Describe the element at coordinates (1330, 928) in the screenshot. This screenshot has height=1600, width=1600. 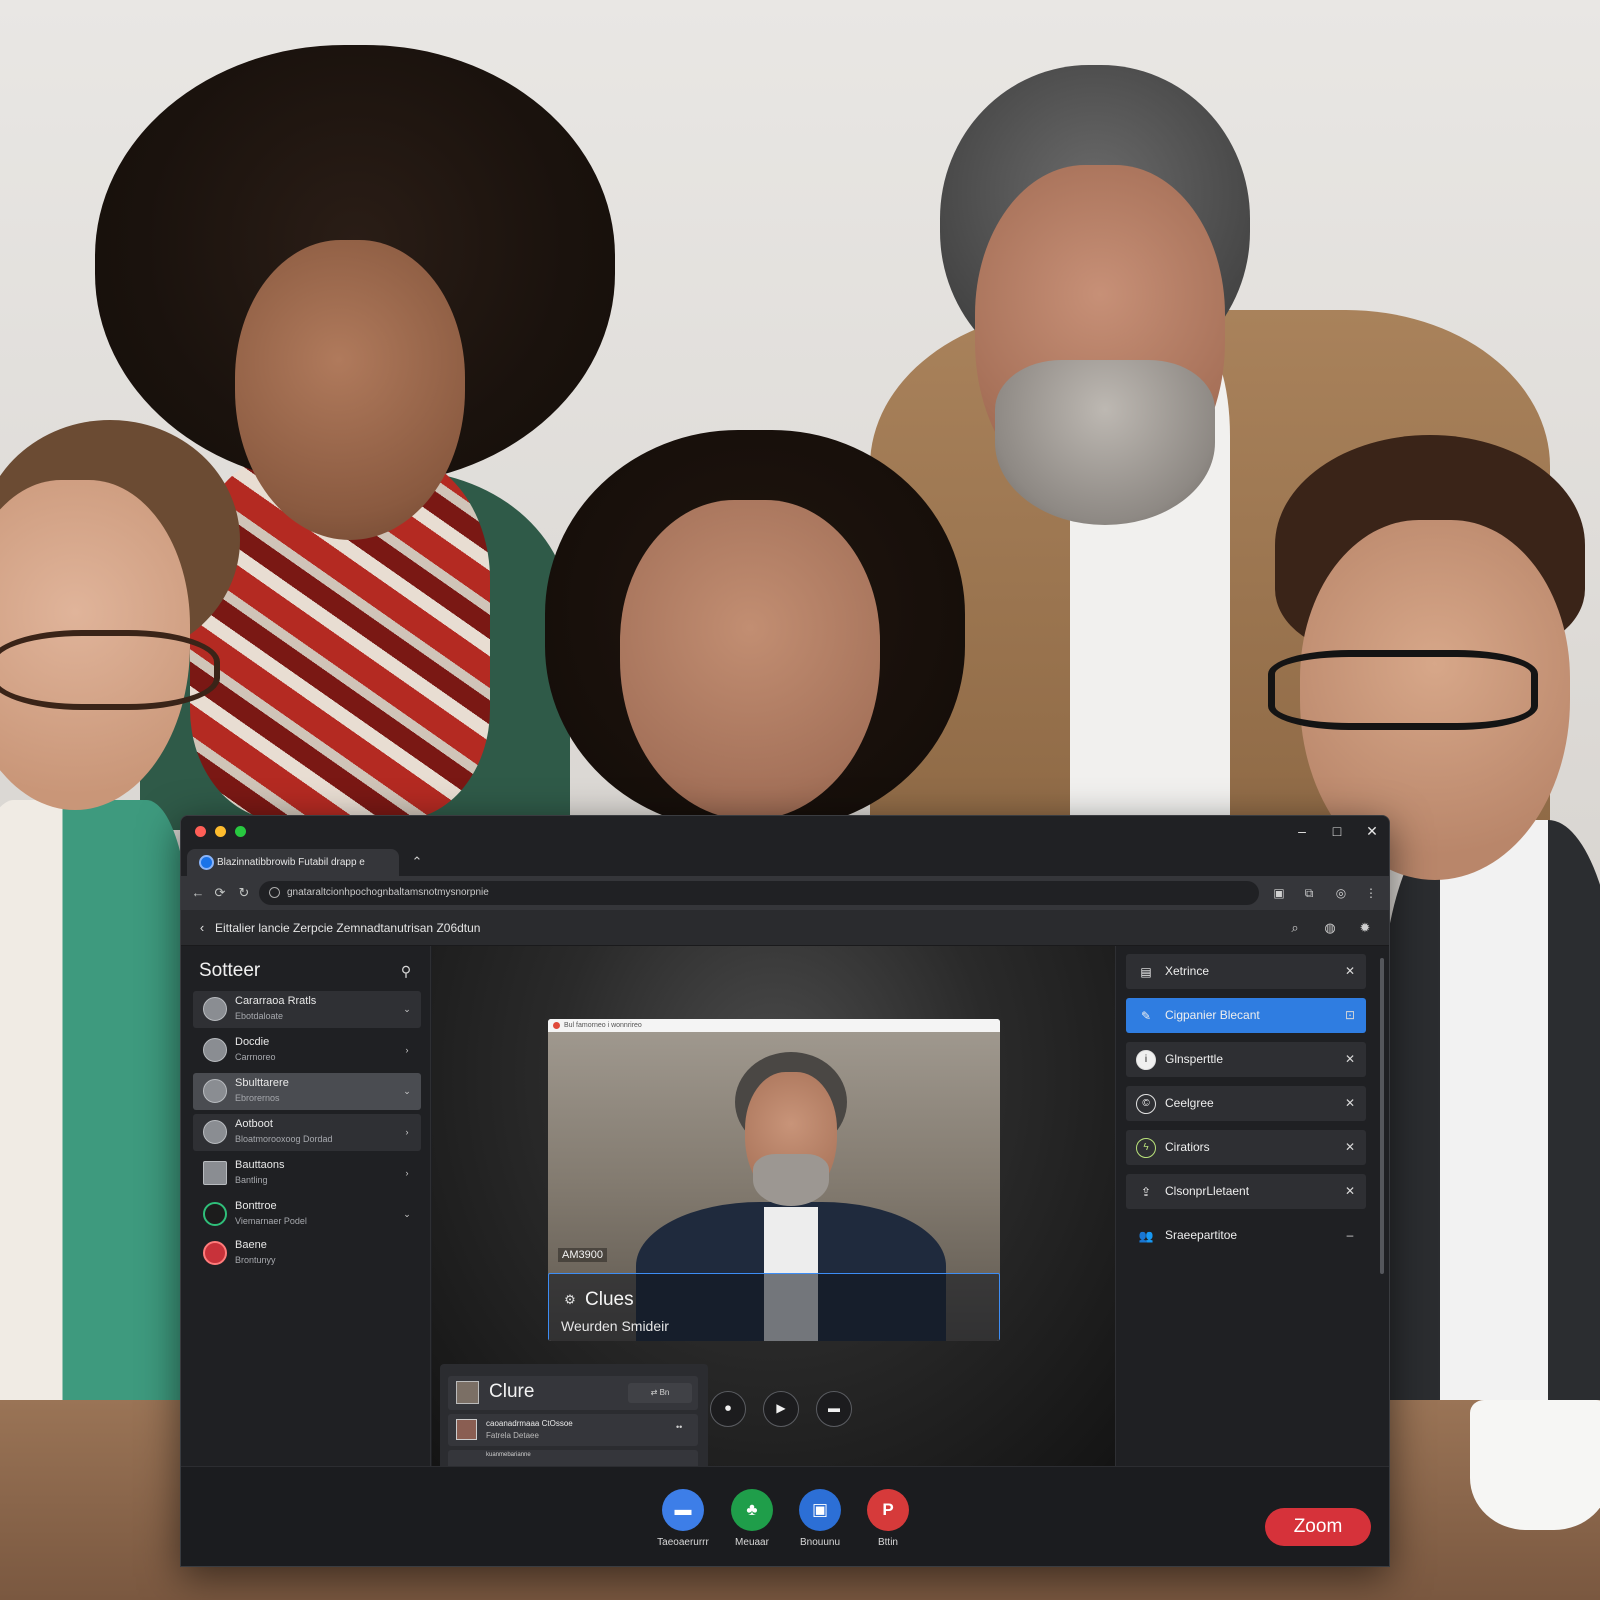
I see `settings-icon: ◍` at that location.